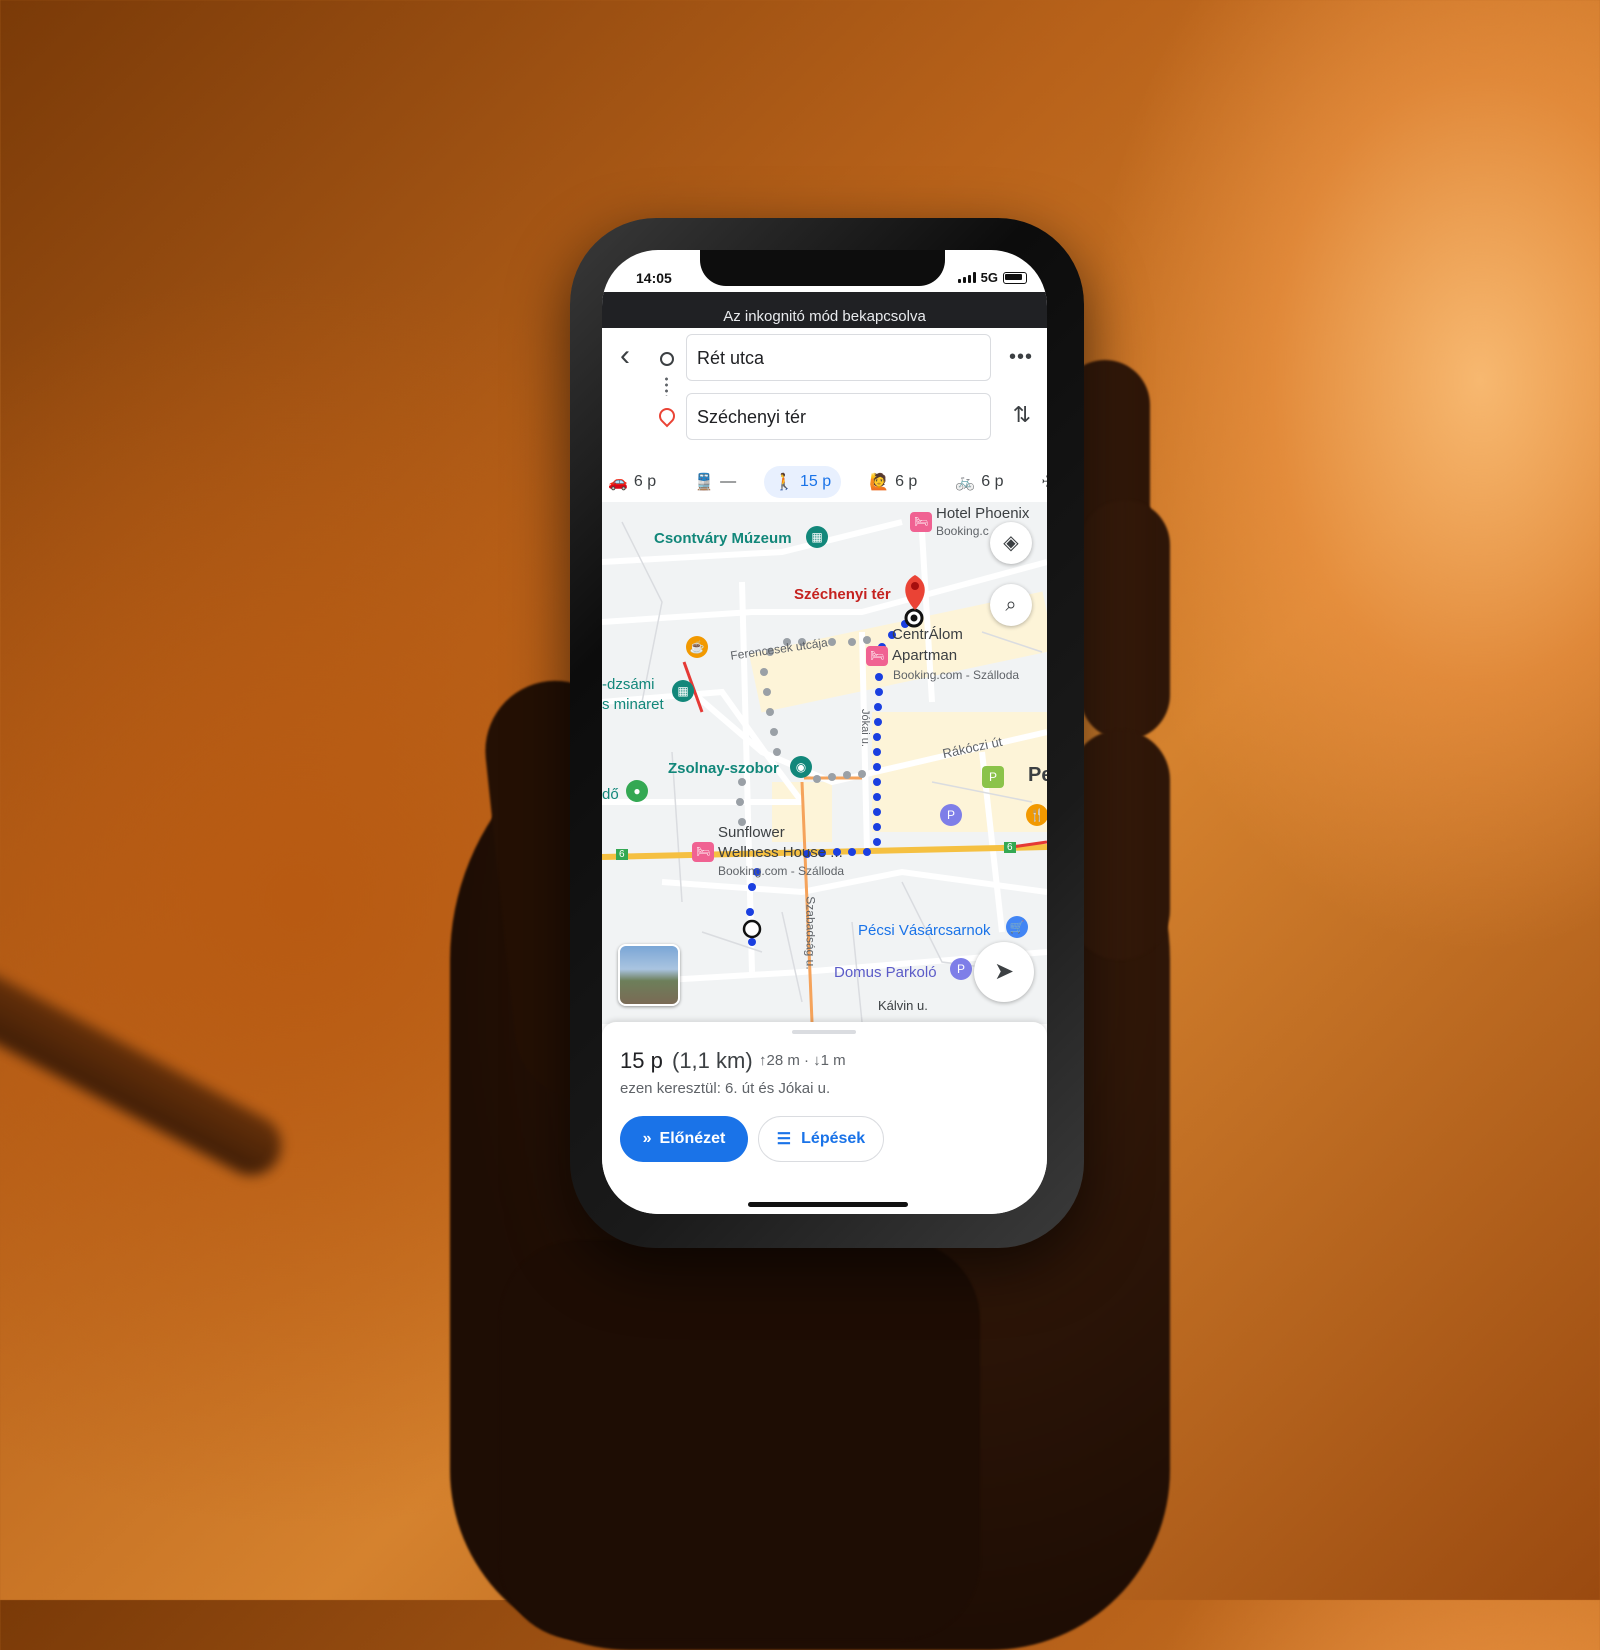 The height and width of the screenshot is (1650, 1600). What do you see at coordinates (1015, 277) in the screenshot?
I see `battery-icon` at bounding box center [1015, 277].